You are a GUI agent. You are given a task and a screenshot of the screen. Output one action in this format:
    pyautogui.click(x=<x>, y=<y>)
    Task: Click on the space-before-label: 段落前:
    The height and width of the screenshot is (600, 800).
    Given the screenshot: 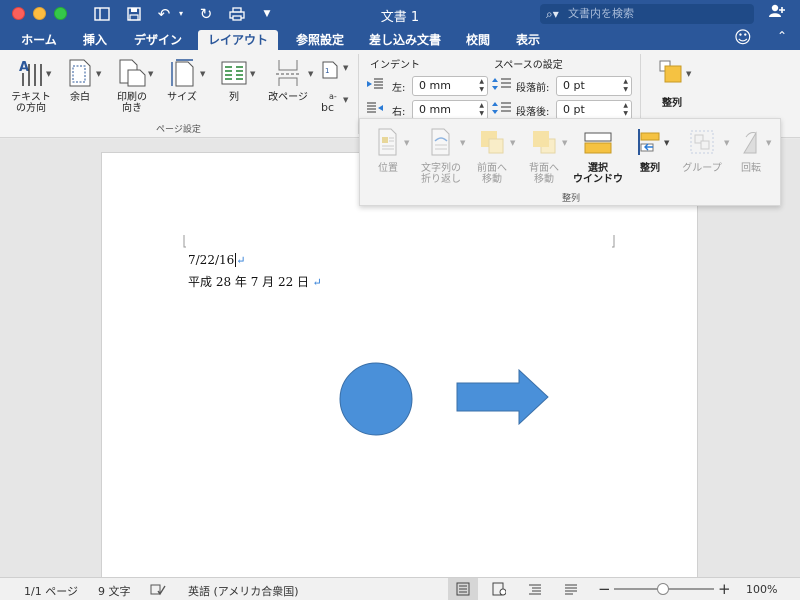 What is the action you would take?
    pyautogui.click(x=533, y=88)
    